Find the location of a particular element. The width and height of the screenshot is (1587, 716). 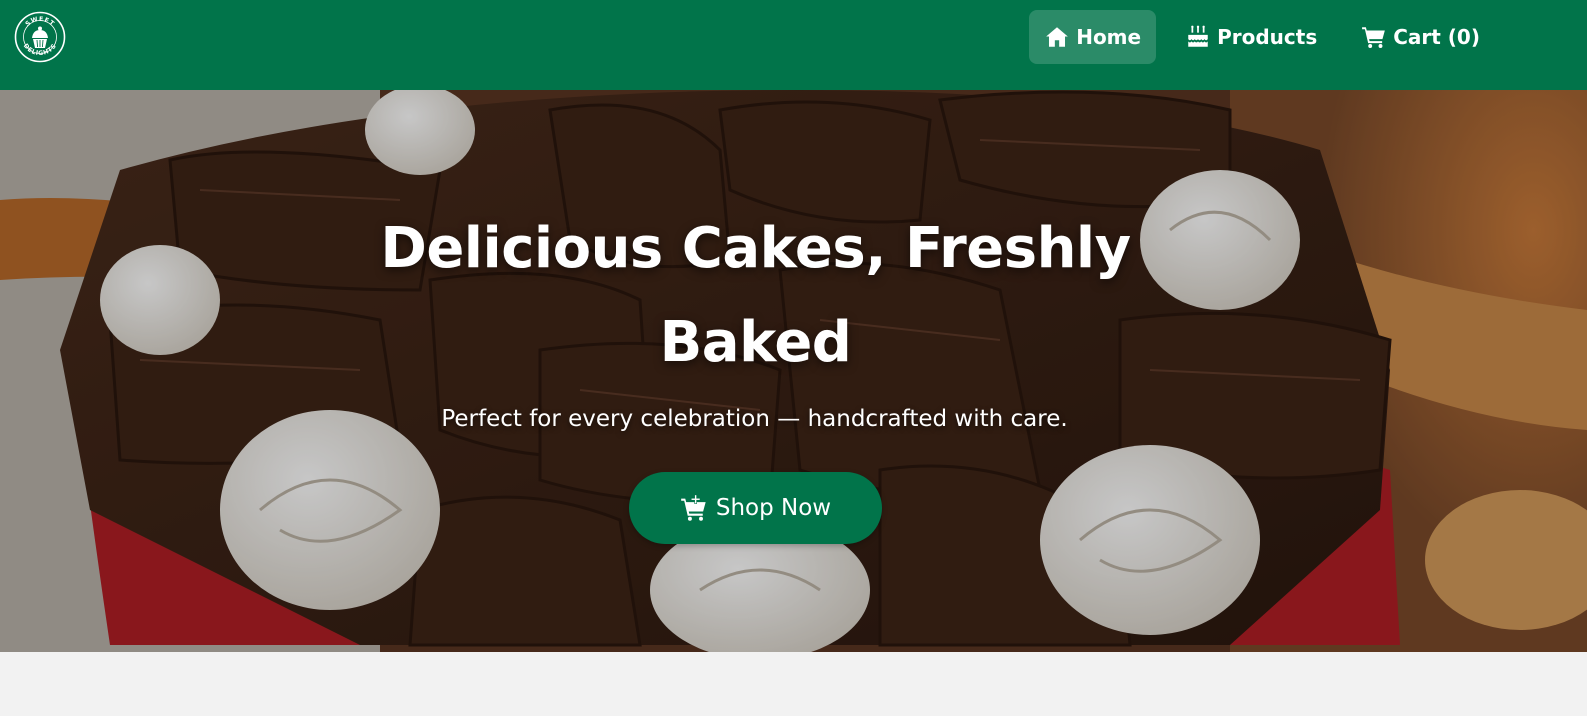

nav-products-label: Products is located at coordinates (1267, 37).